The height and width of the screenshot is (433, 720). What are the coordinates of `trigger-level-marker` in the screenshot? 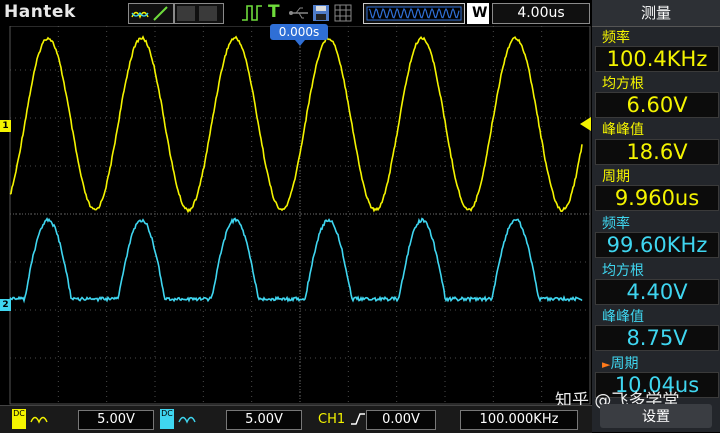 It's located at (585, 124).